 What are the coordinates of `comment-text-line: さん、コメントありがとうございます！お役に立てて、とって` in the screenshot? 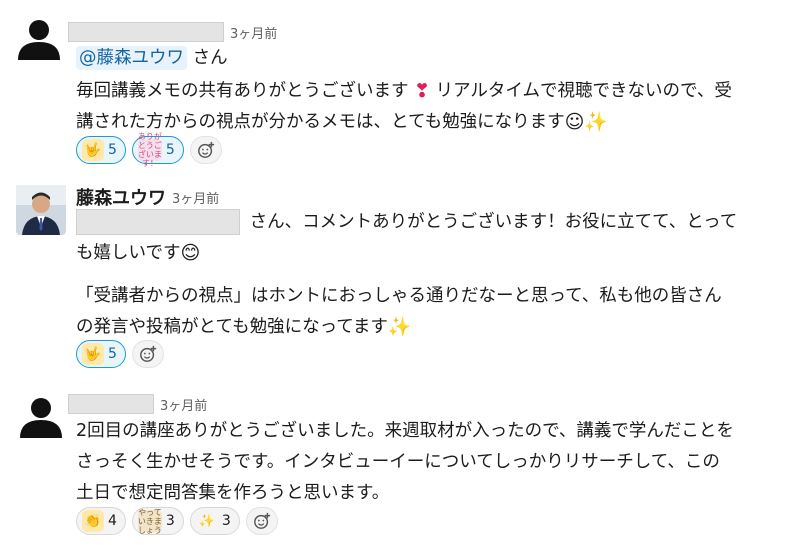 It's located at (493, 222).